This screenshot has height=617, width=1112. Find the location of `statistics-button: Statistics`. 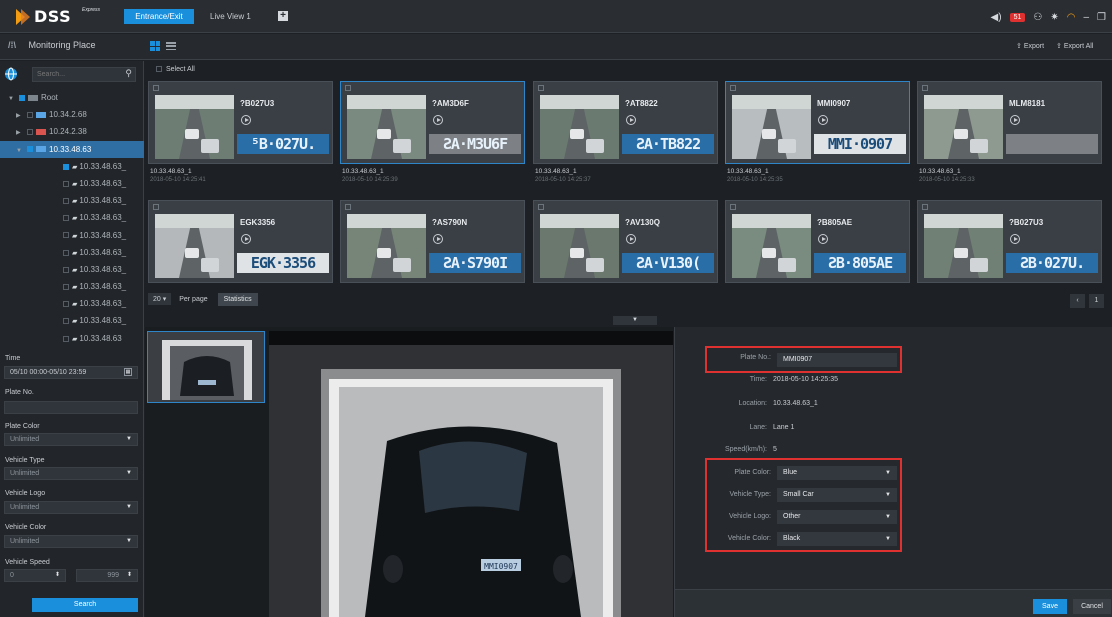

statistics-button: Statistics is located at coordinates (237, 299).